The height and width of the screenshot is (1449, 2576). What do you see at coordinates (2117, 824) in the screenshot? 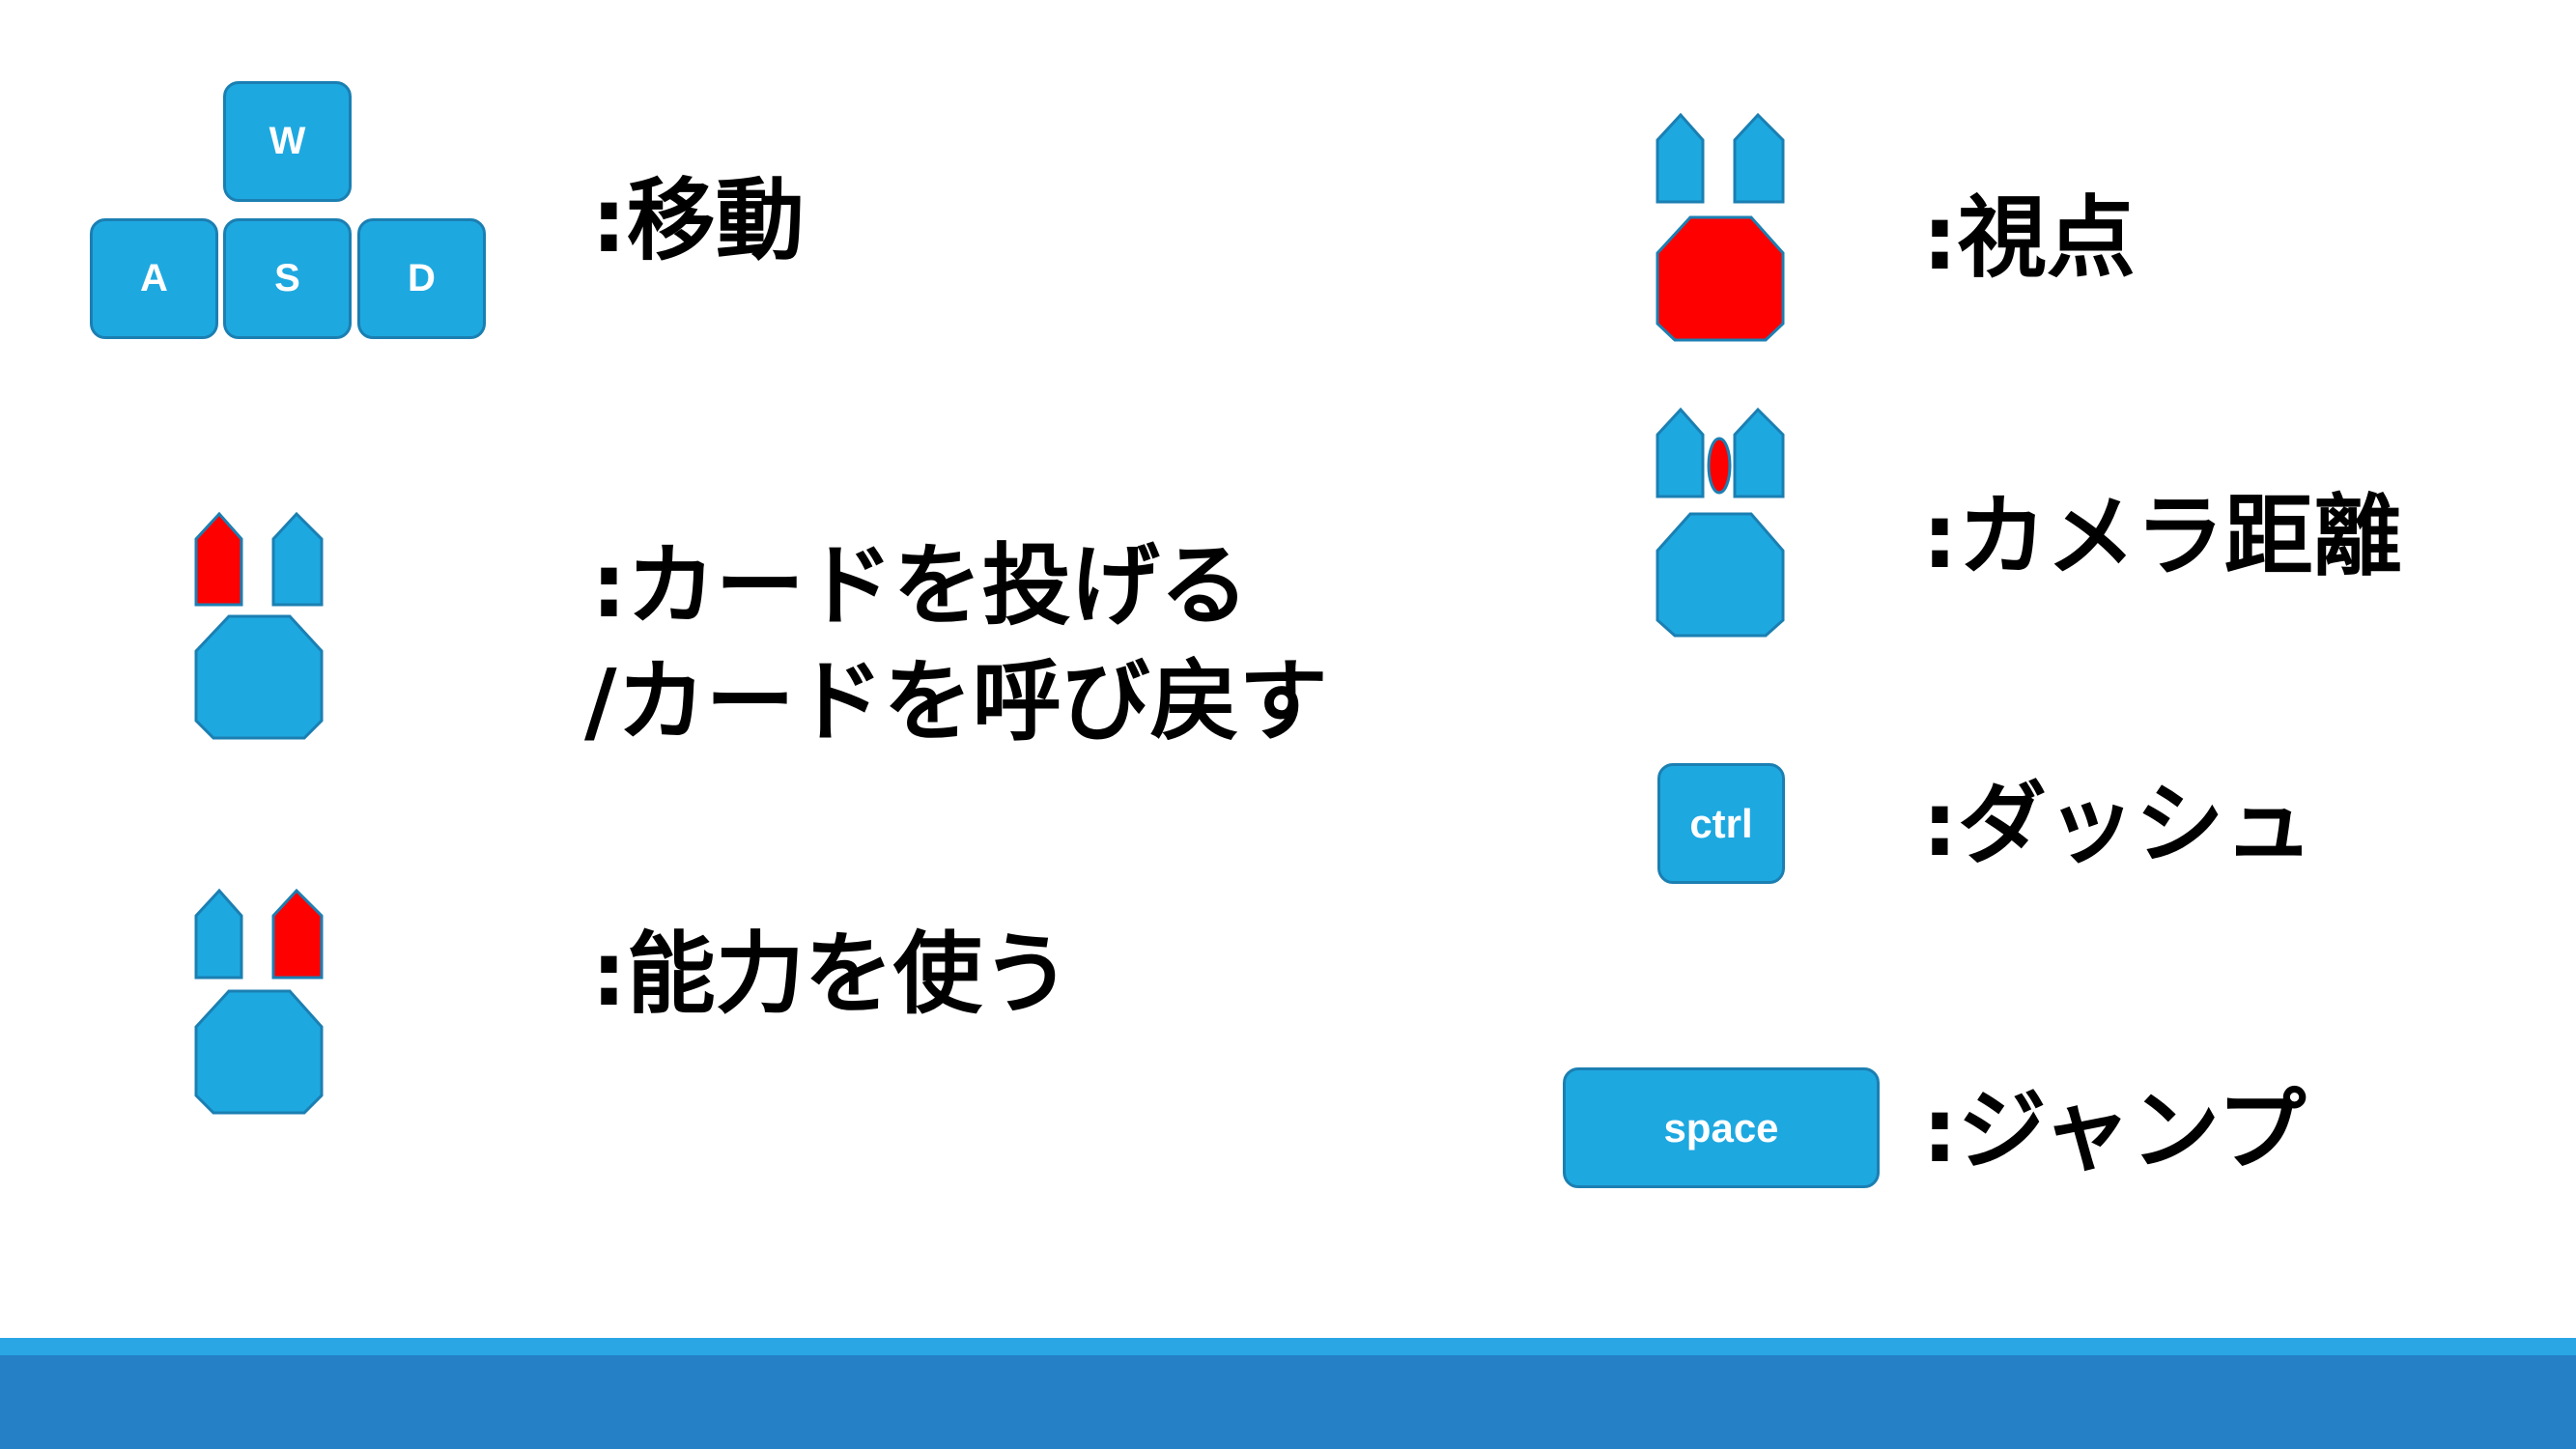
I see `dash-label: :ダッシュ` at bounding box center [2117, 824].